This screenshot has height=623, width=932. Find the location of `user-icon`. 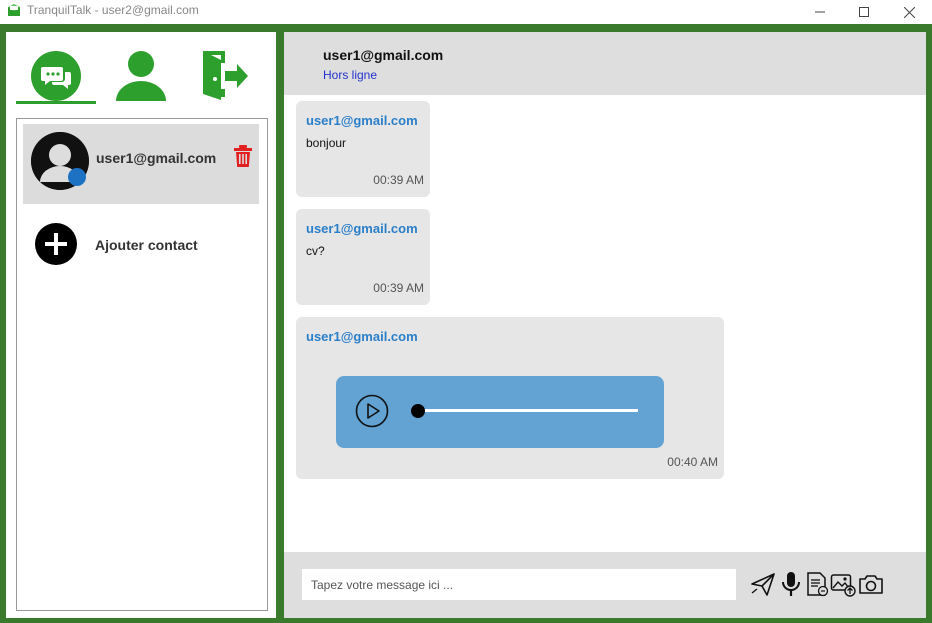

user-icon is located at coordinates (141, 76).